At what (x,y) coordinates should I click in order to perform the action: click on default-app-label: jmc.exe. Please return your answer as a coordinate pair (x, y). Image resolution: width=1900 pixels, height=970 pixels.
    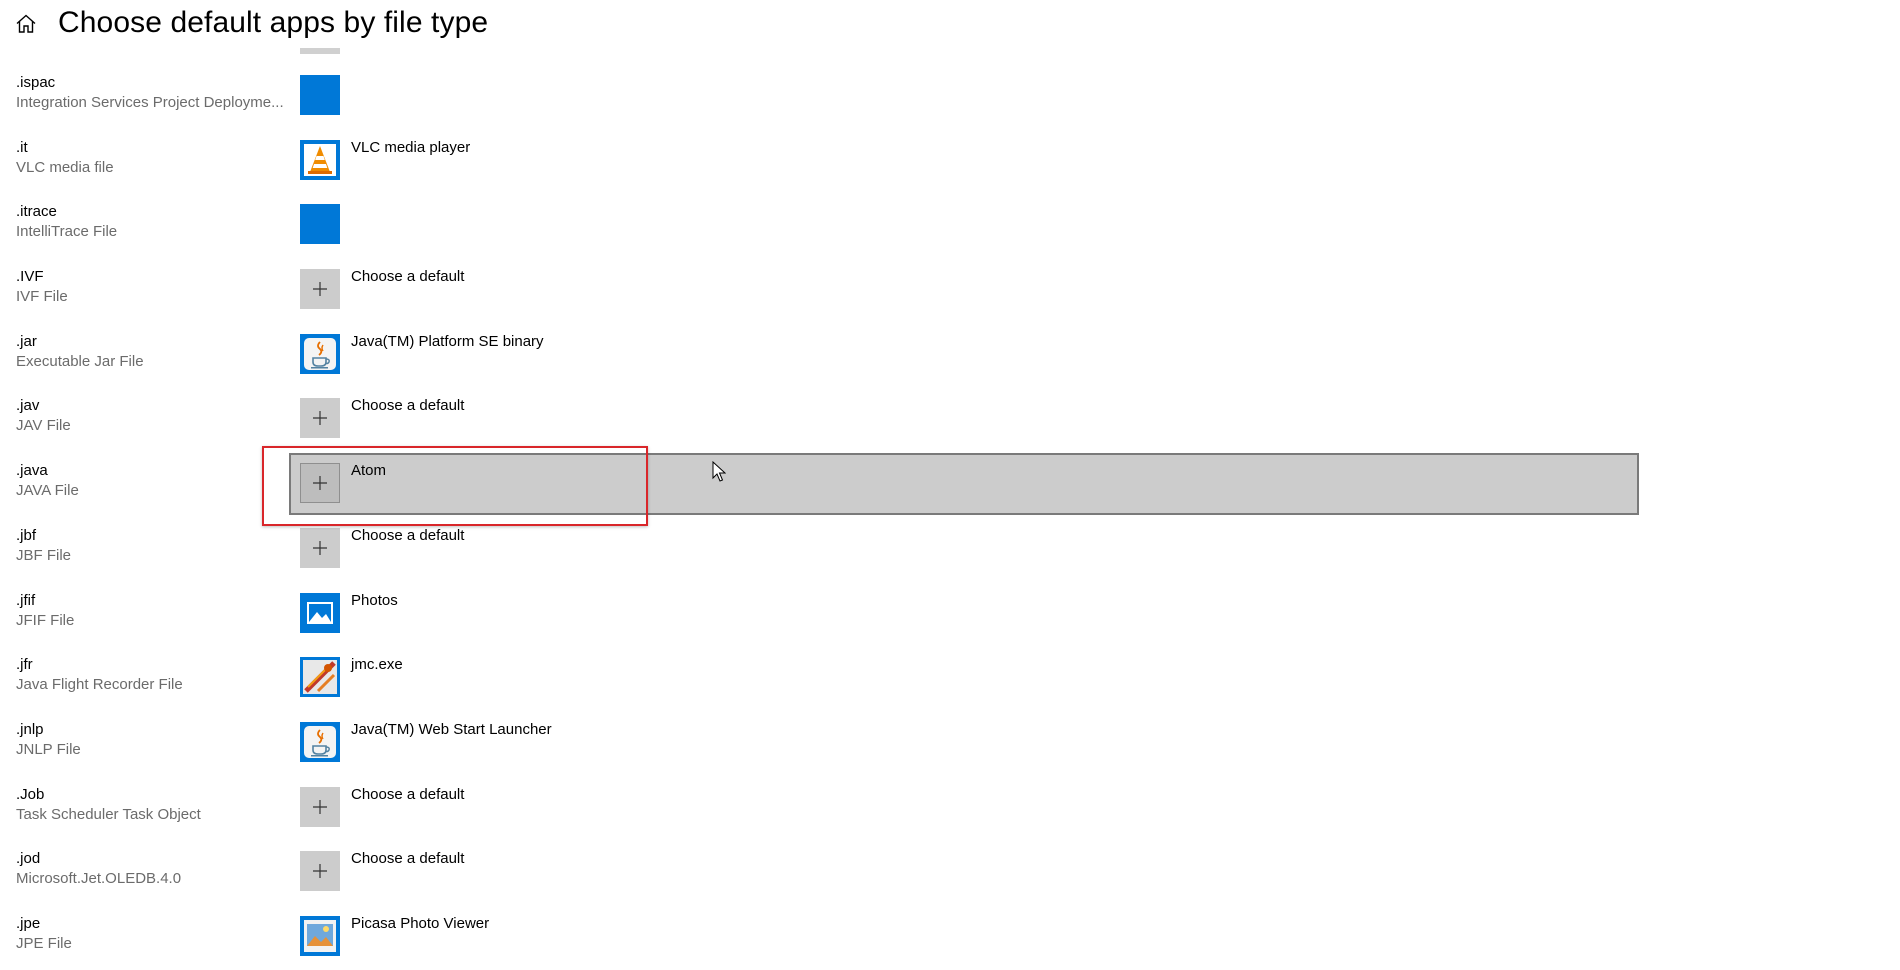
    Looking at the image, I should click on (377, 665).